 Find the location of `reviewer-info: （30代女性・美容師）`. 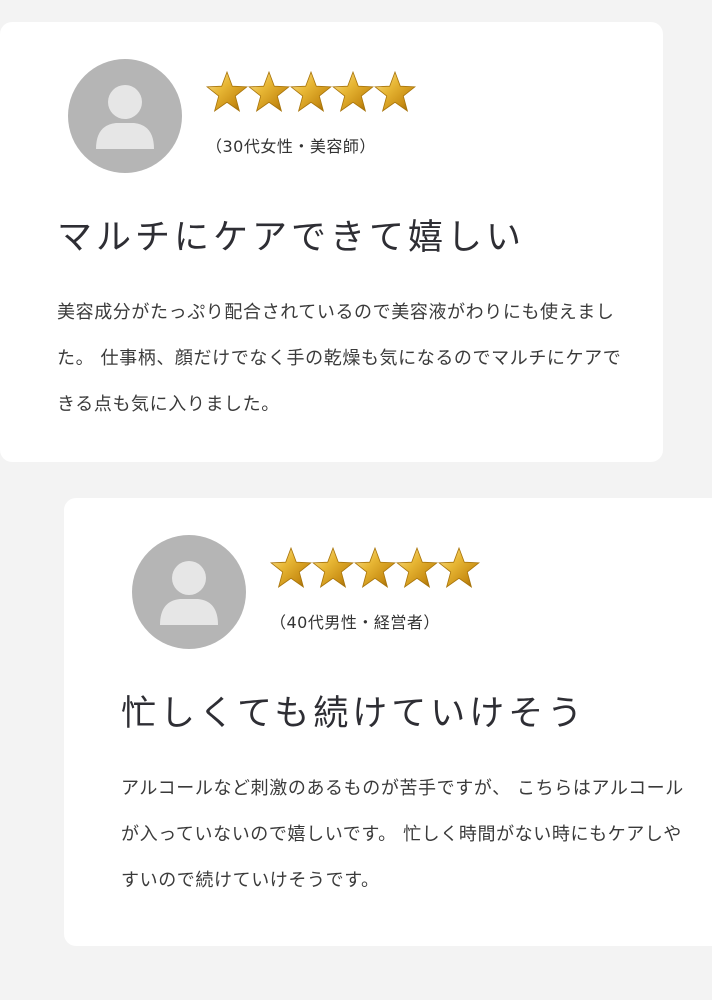

reviewer-info: （30代女性・美容師） is located at coordinates (291, 146).